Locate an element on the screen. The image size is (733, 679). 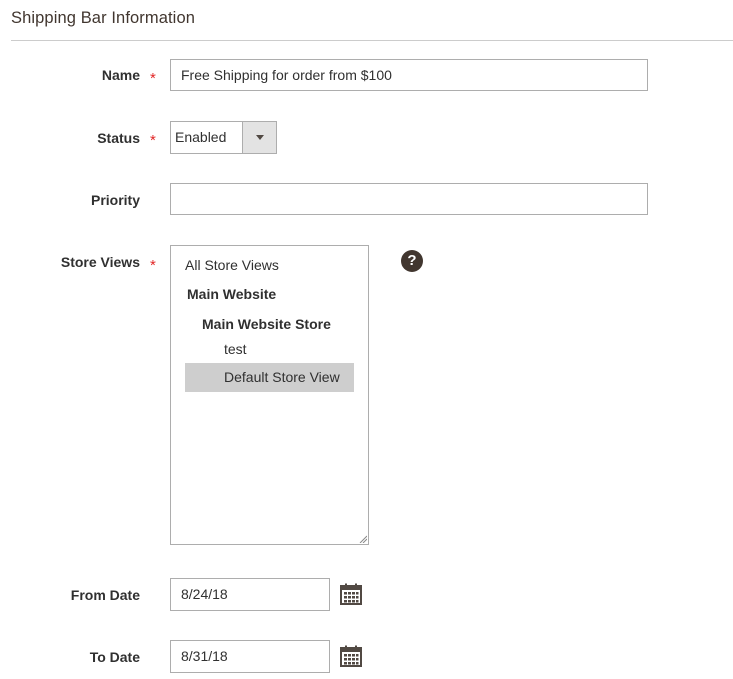
store-views-required-mark: * is located at coordinates (153, 265).